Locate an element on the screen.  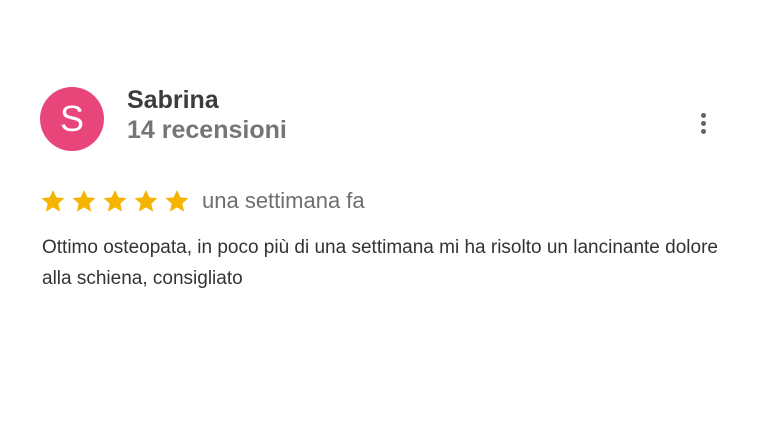
avatar-letter: S is located at coordinates (71, 118).